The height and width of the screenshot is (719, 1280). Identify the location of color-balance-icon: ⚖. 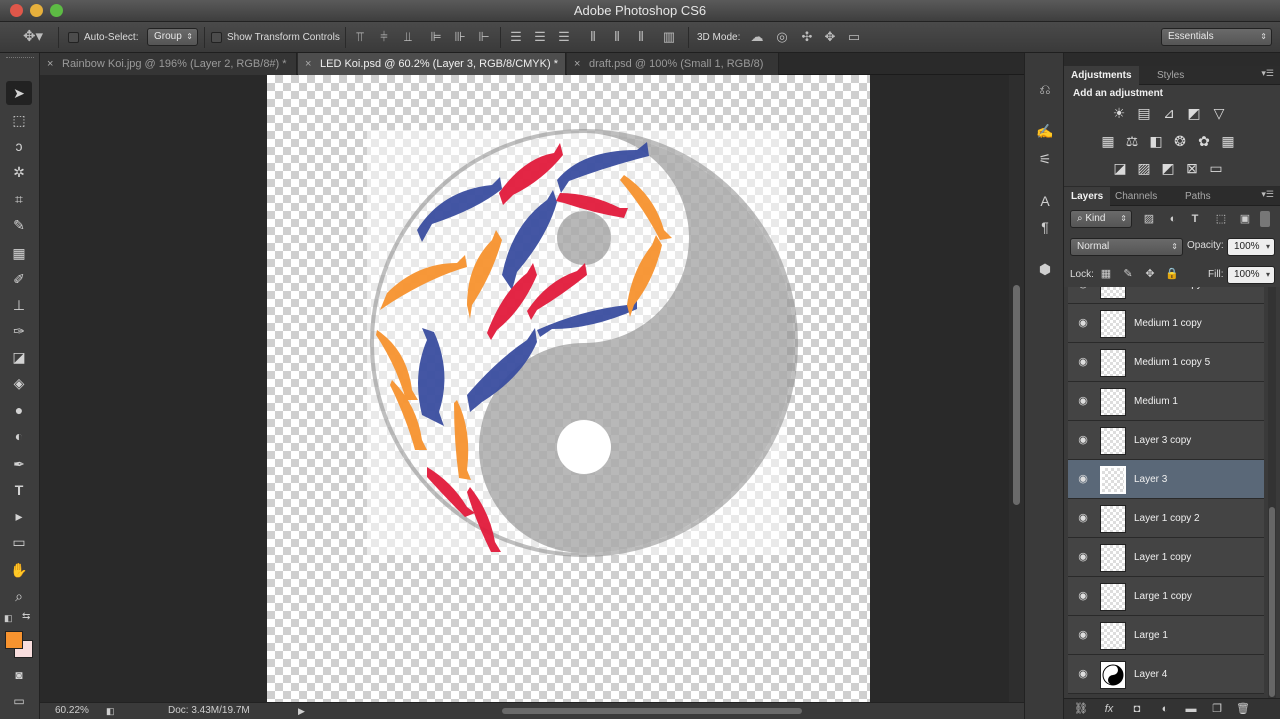
(1132, 141).